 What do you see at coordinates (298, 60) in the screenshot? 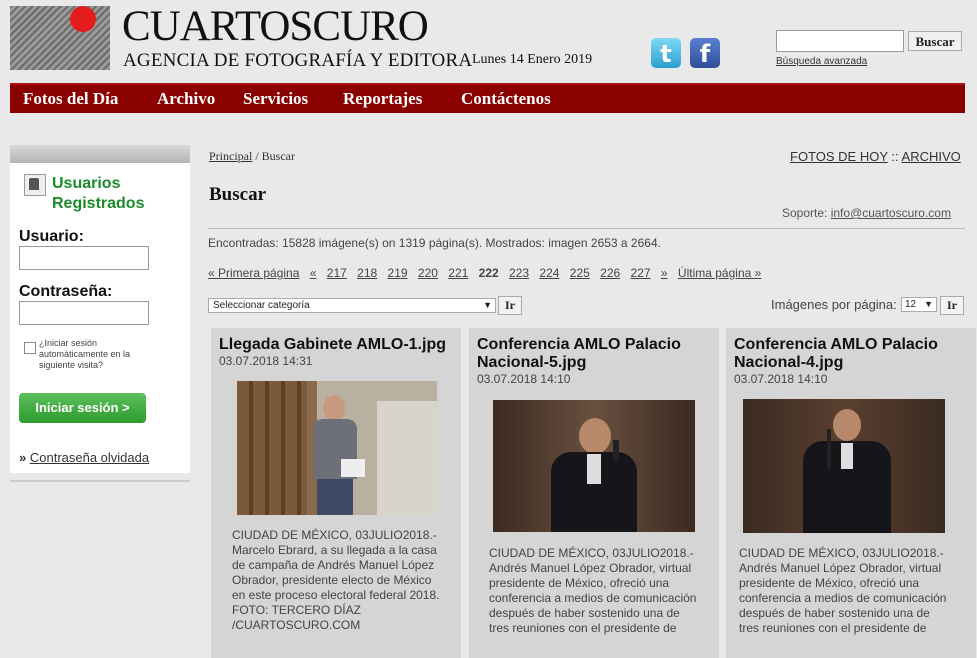
I see `brand-tagline: AGENCIA DE FOTOGRAFÍA Y EDITORA` at bounding box center [298, 60].